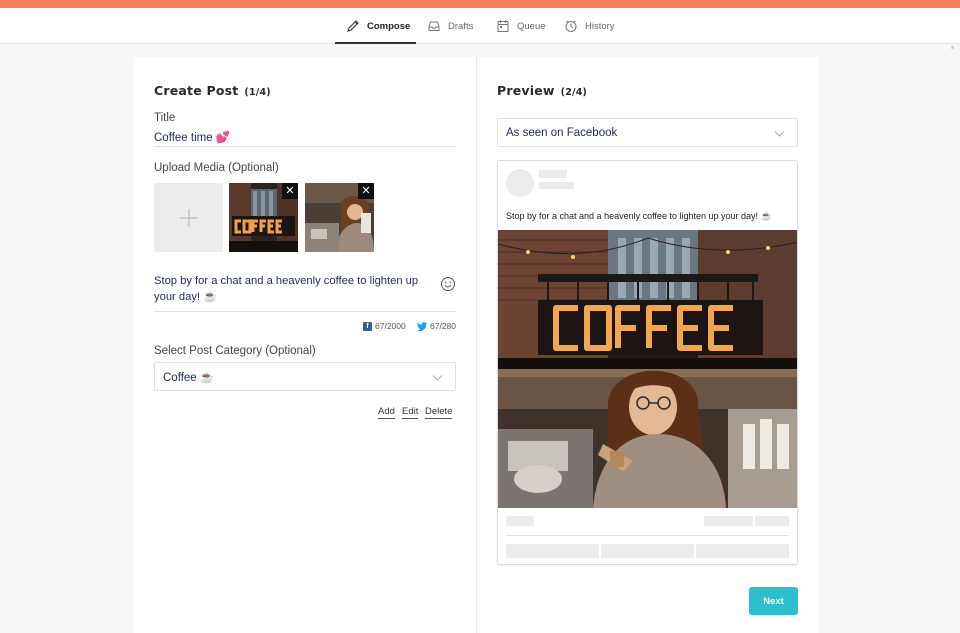 The width and height of the screenshot is (960, 633). I want to click on comments-count-placeholder, so click(728, 521).